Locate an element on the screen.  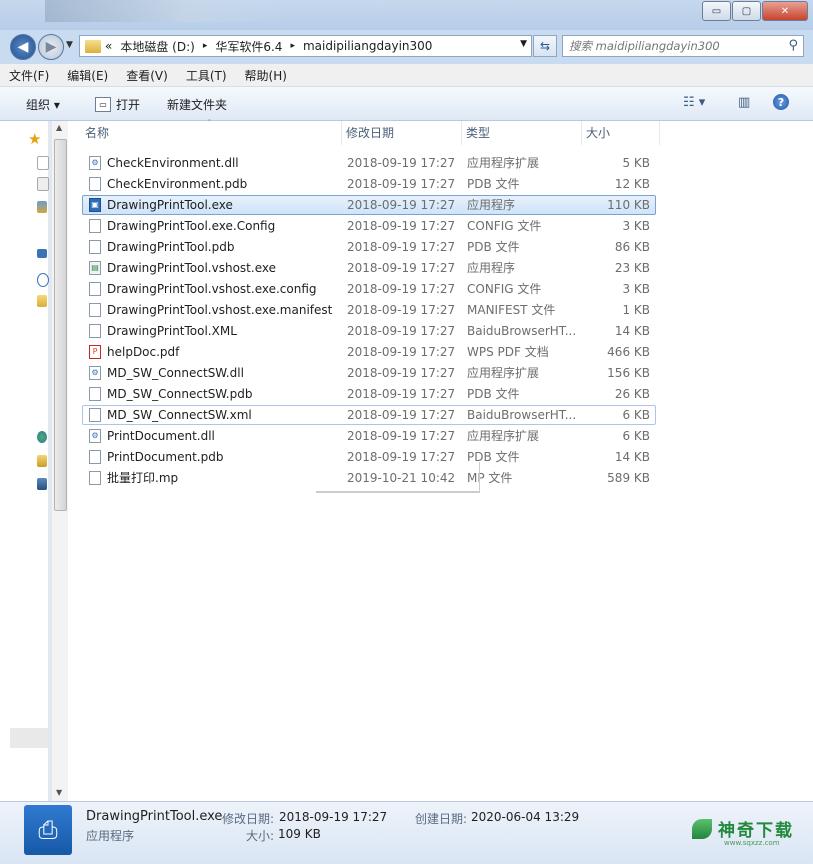
forward-button: ▶ is located at coordinates (51, 47).